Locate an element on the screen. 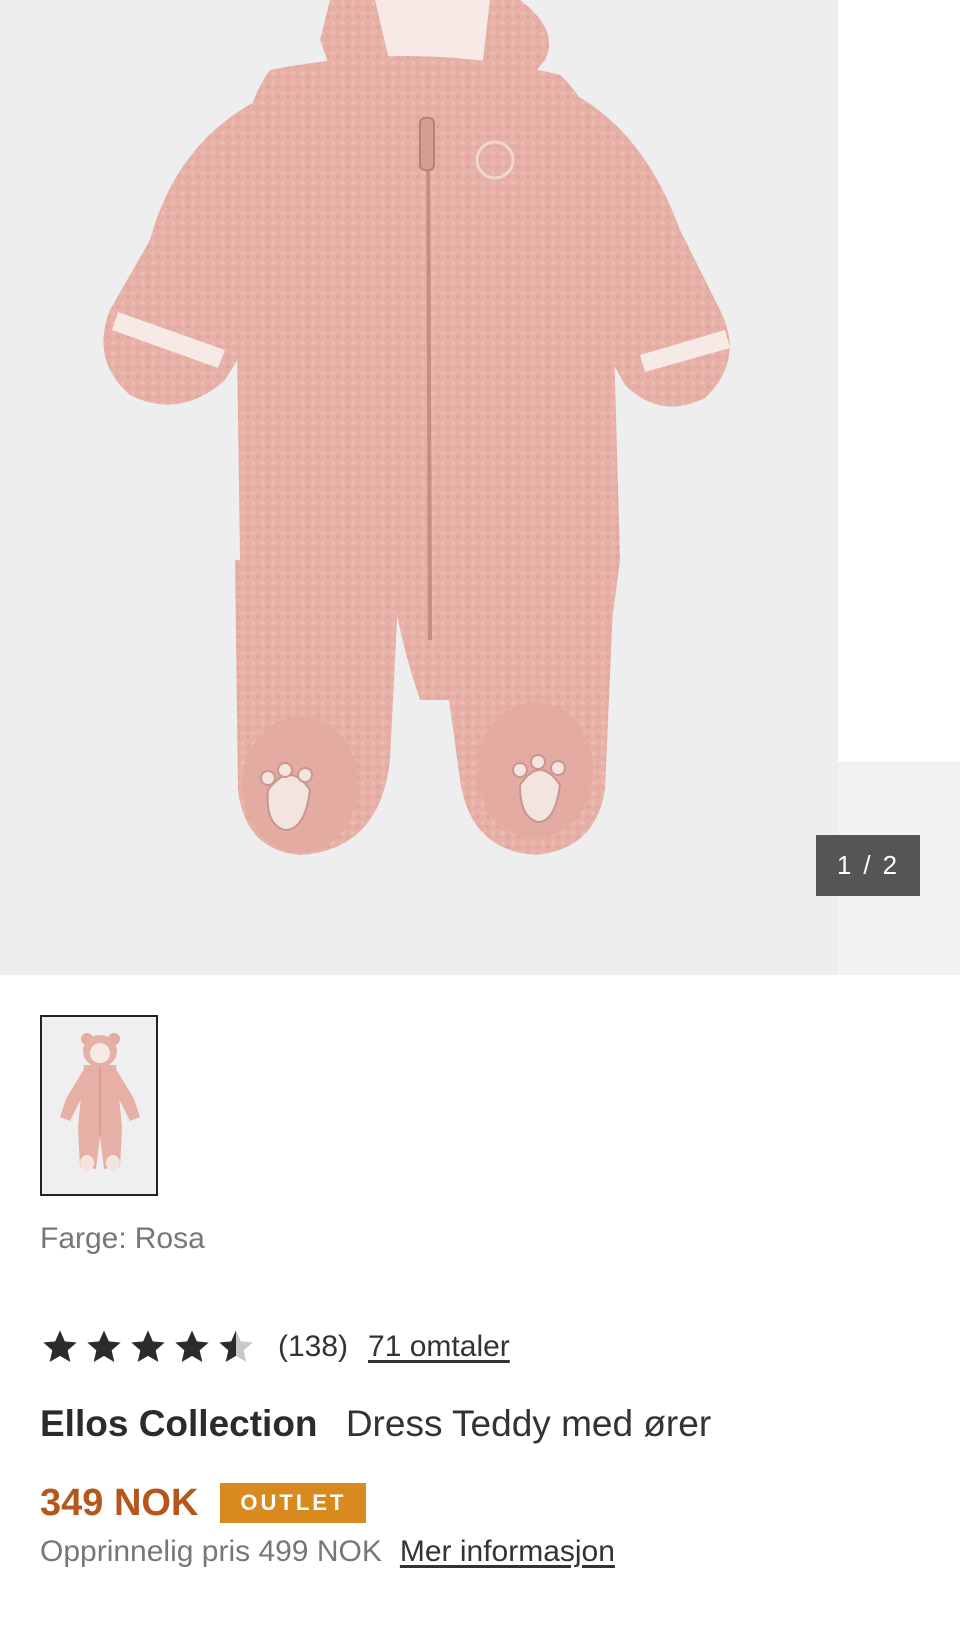 Image resolution: width=960 pixels, height=1628 pixels. star-rating is located at coordinates (148, 1347).